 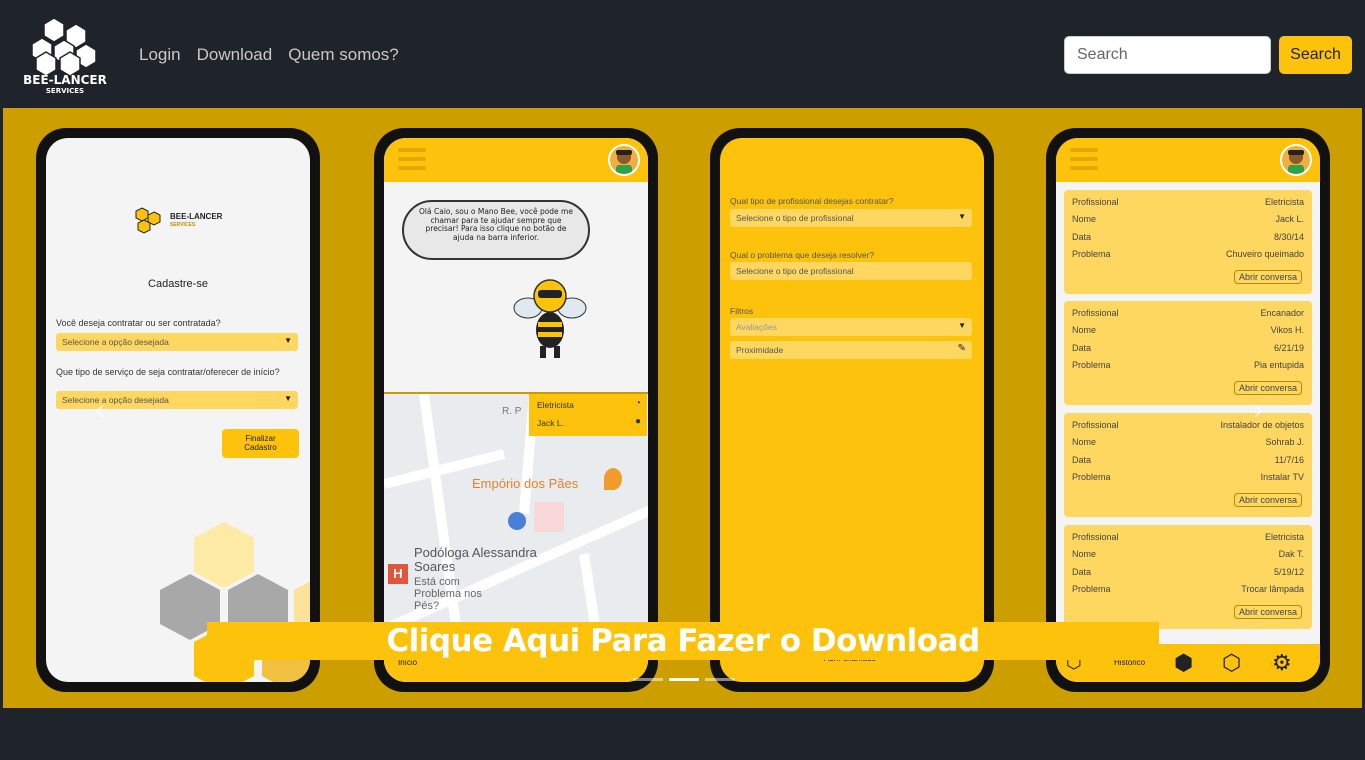 What do you see at coordinates (160, 55) in the screenshot?
I see `nav-login: Login` at bounding box center [160, 55].